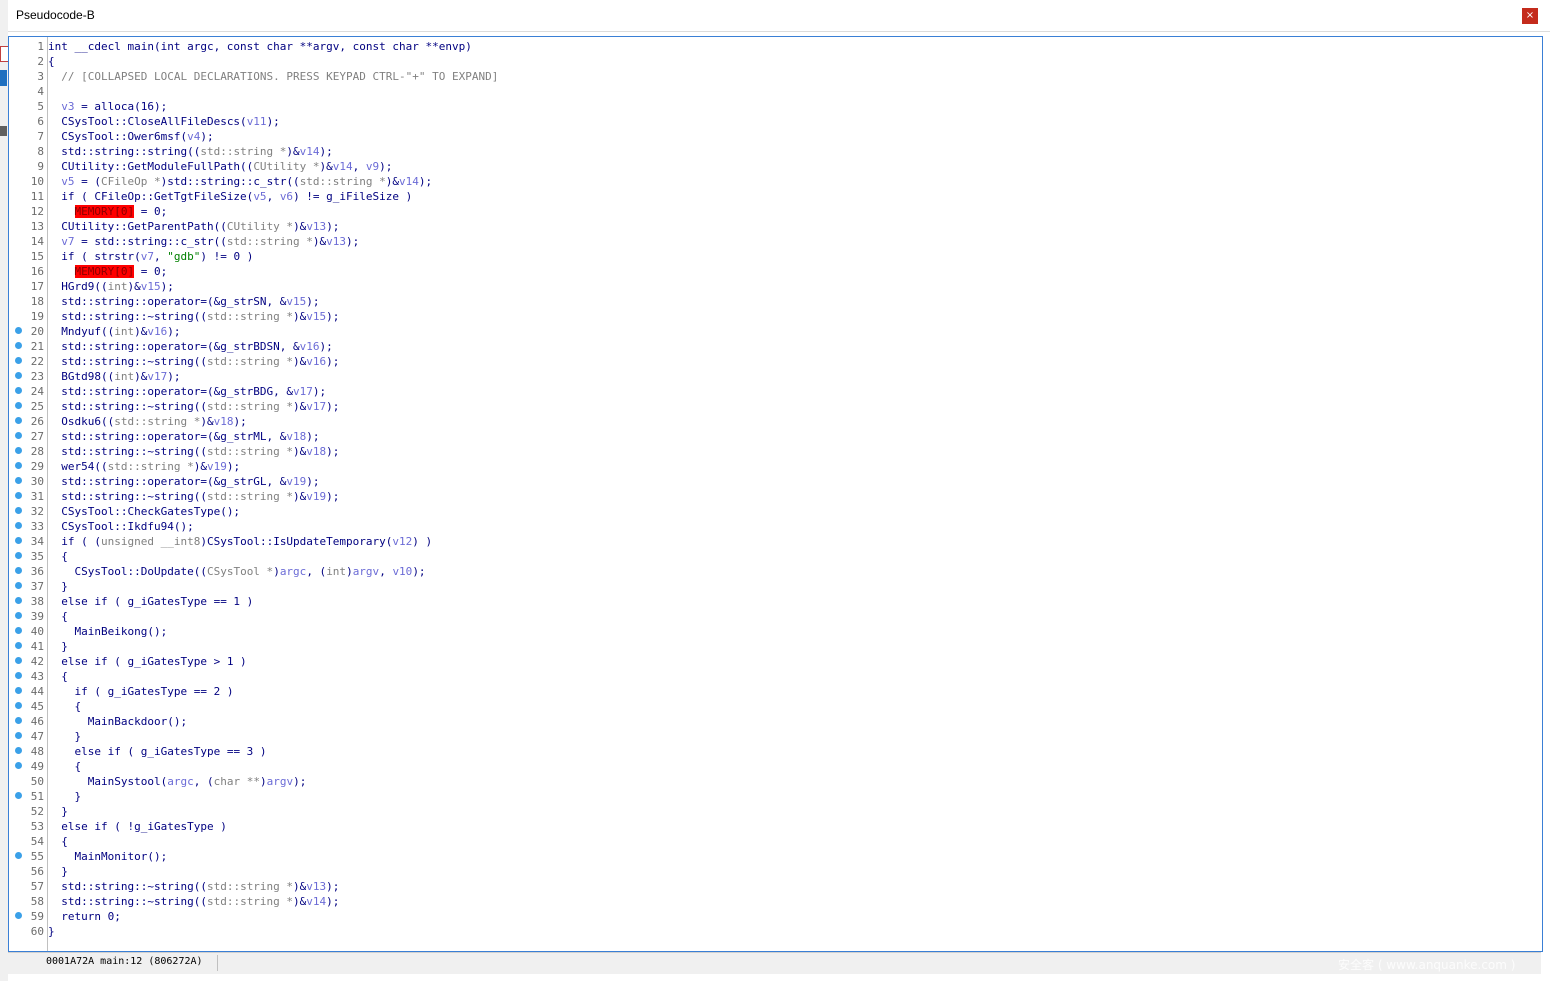 The image size is (1550, 981). I want to click on code-line: CSysTool::Ikdfu94();, so click(793, 526).